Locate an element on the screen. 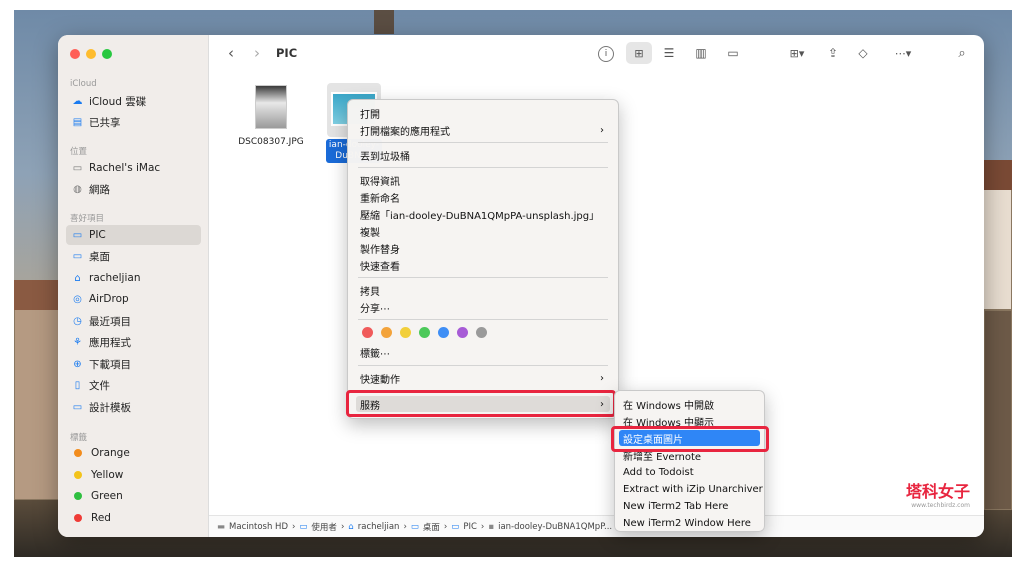  section-favorites: 喜好項目 is located at coordinates (87, 219).